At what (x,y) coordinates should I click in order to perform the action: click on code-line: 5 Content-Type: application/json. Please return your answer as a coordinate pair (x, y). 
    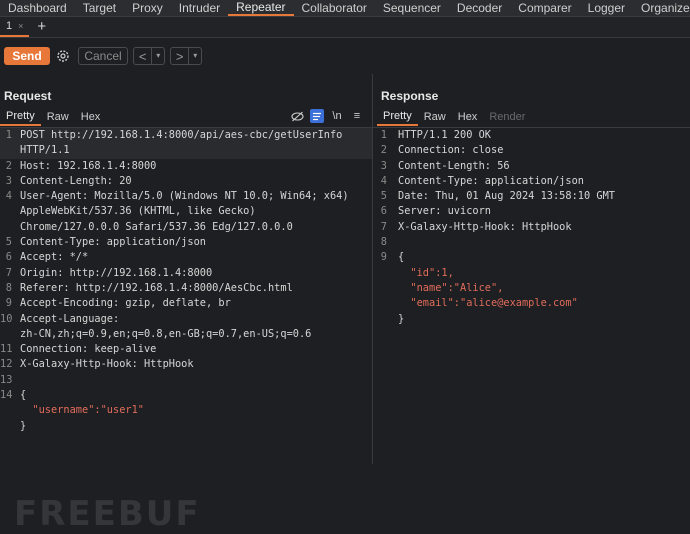
    Looking at the image, I should click on (105, 242).